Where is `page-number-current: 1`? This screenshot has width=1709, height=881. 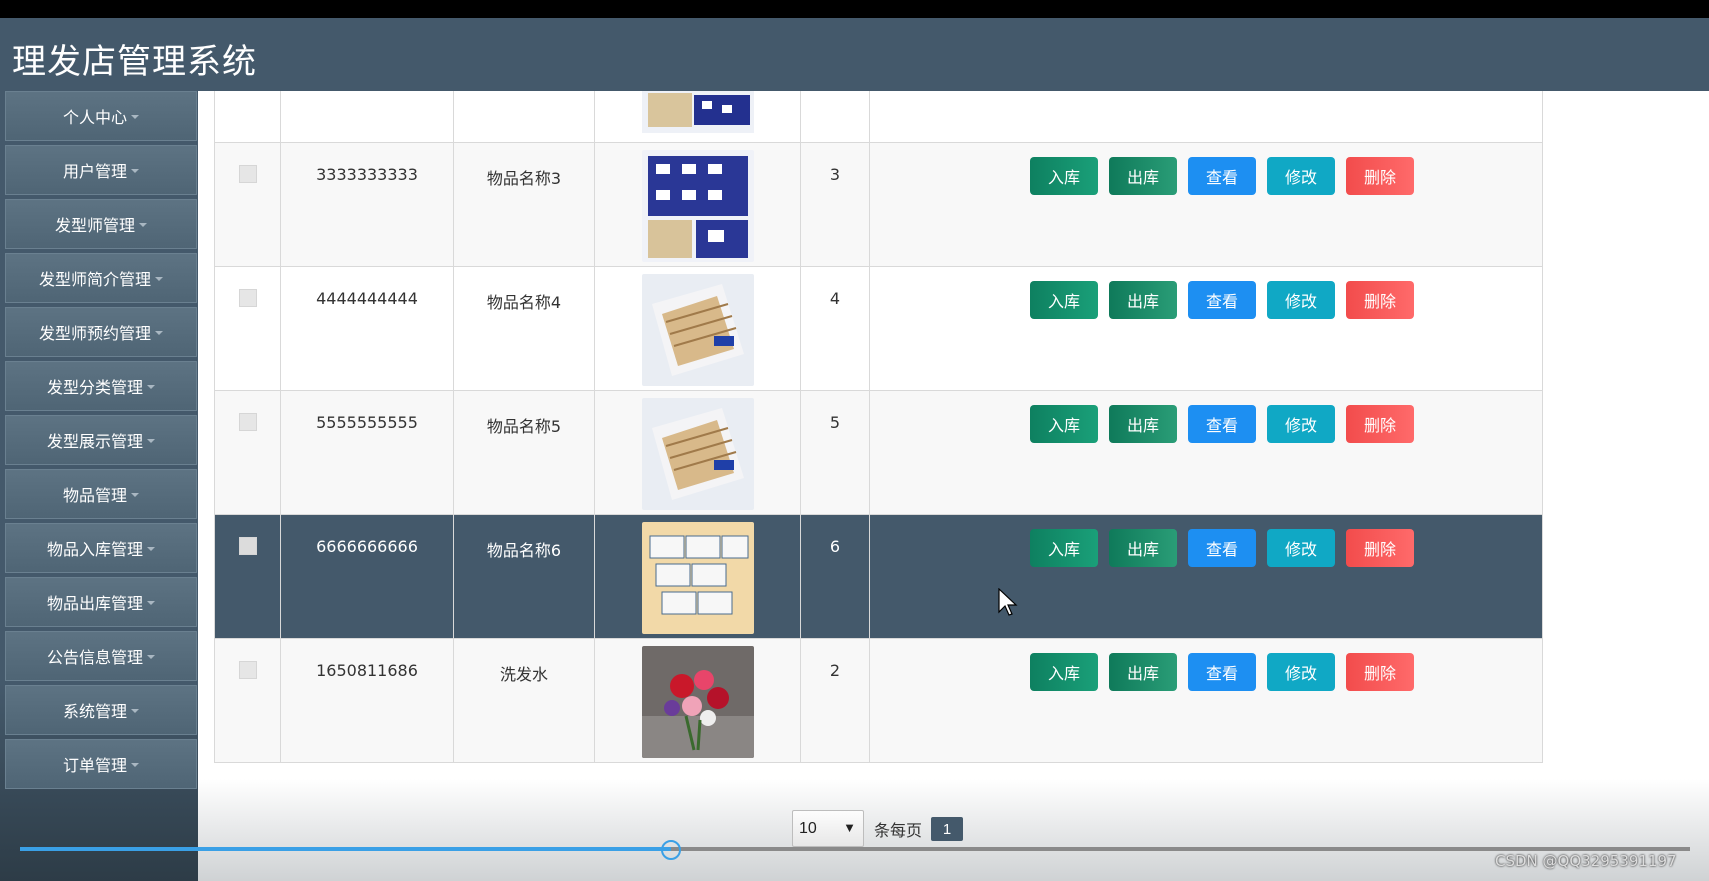 page-number-current: 1 is located at coordinates (947, 829).